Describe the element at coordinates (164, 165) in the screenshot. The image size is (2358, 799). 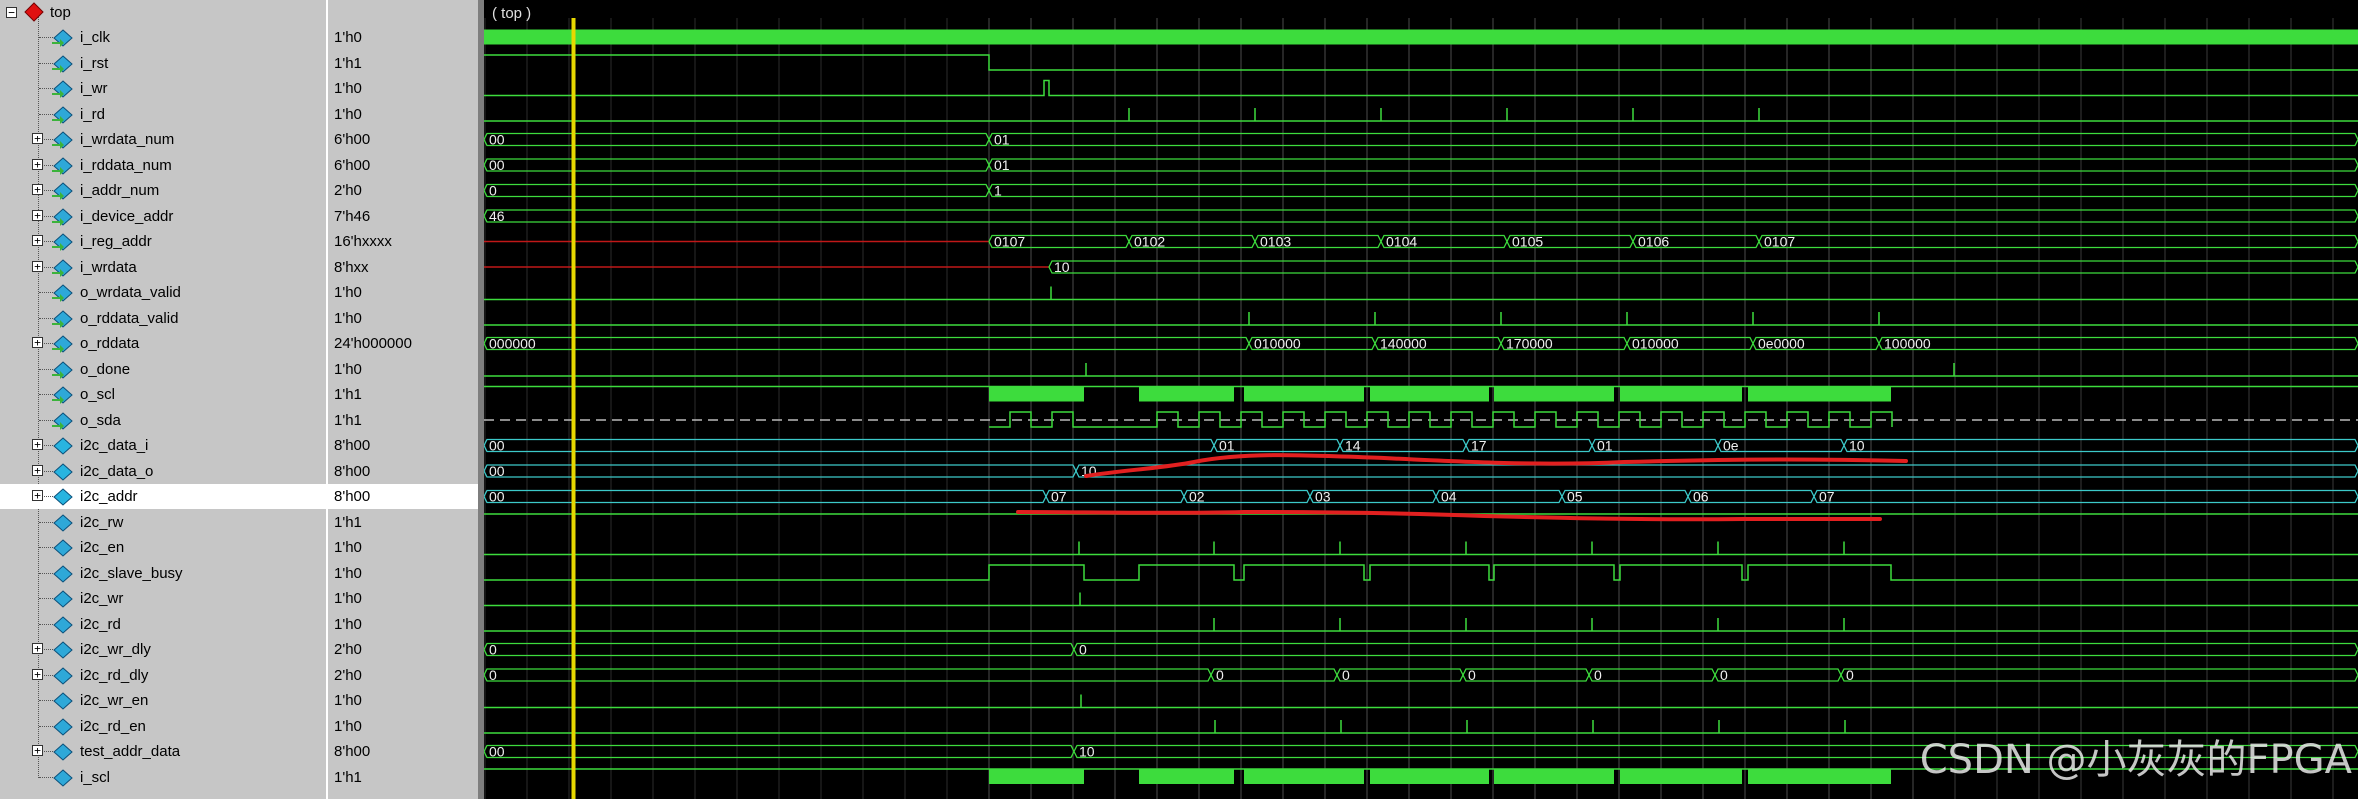
I see `signal-row-i-rddata-num: + i_rddata_num` at that location.